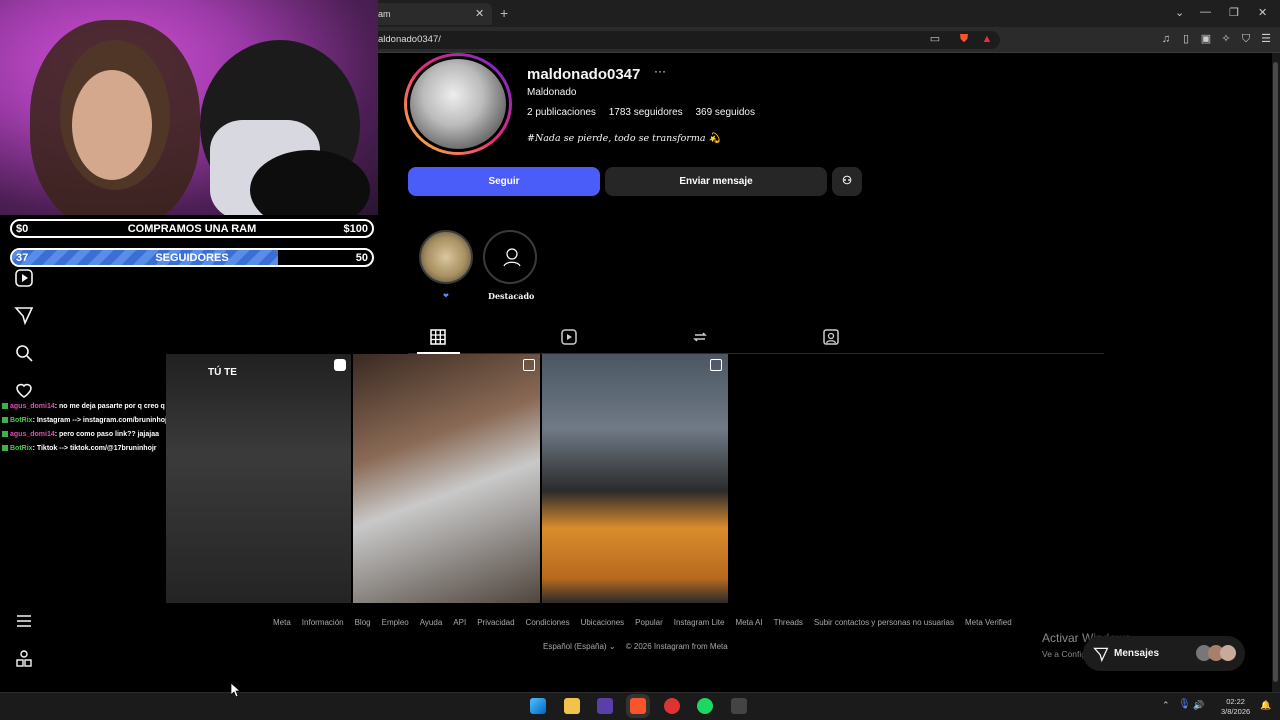  What do you see at coordinates (1275, 372) in the screenshot?
I see `scrollbar-thumb` at bounding box center [1275, 372].